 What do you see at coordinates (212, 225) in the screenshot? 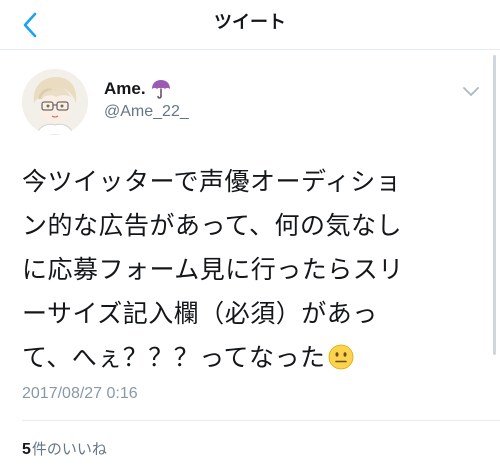
I see `tweet-line: ン的な広告があって、何の気なし` at bounding box center [212, 225].